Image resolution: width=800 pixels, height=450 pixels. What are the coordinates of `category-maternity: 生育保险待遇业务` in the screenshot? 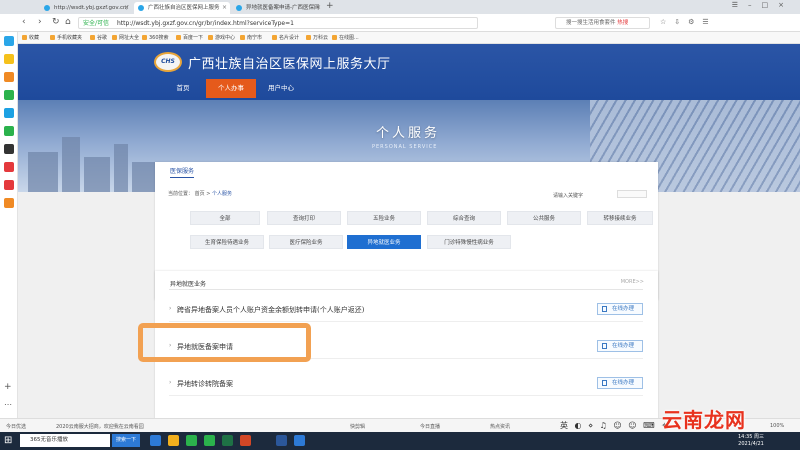 It's located at (227, 242).